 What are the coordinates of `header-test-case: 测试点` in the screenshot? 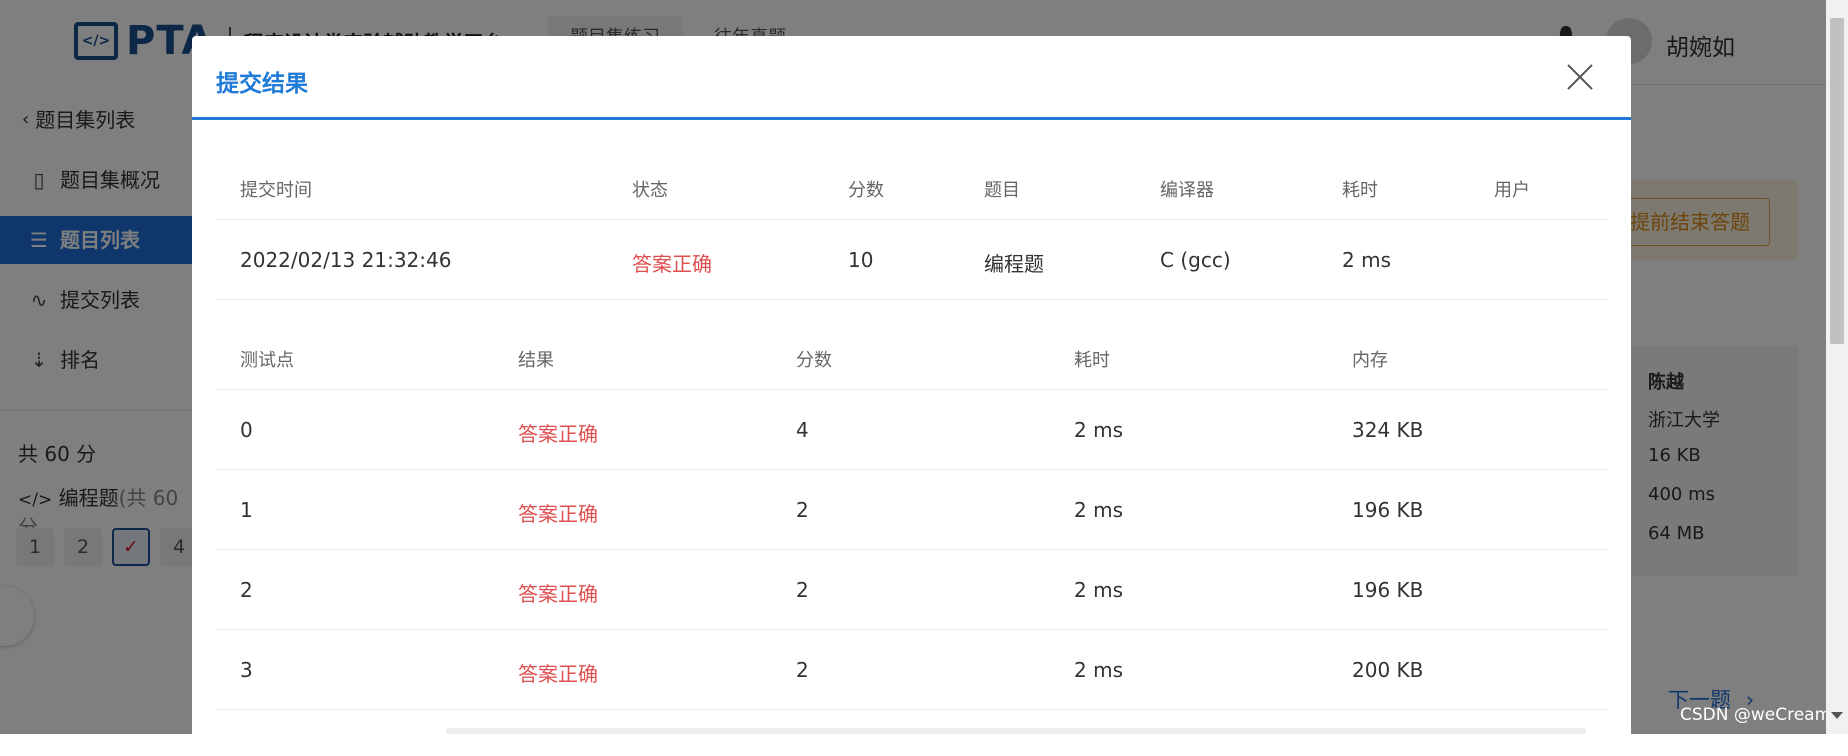 It's located at (267, 360).